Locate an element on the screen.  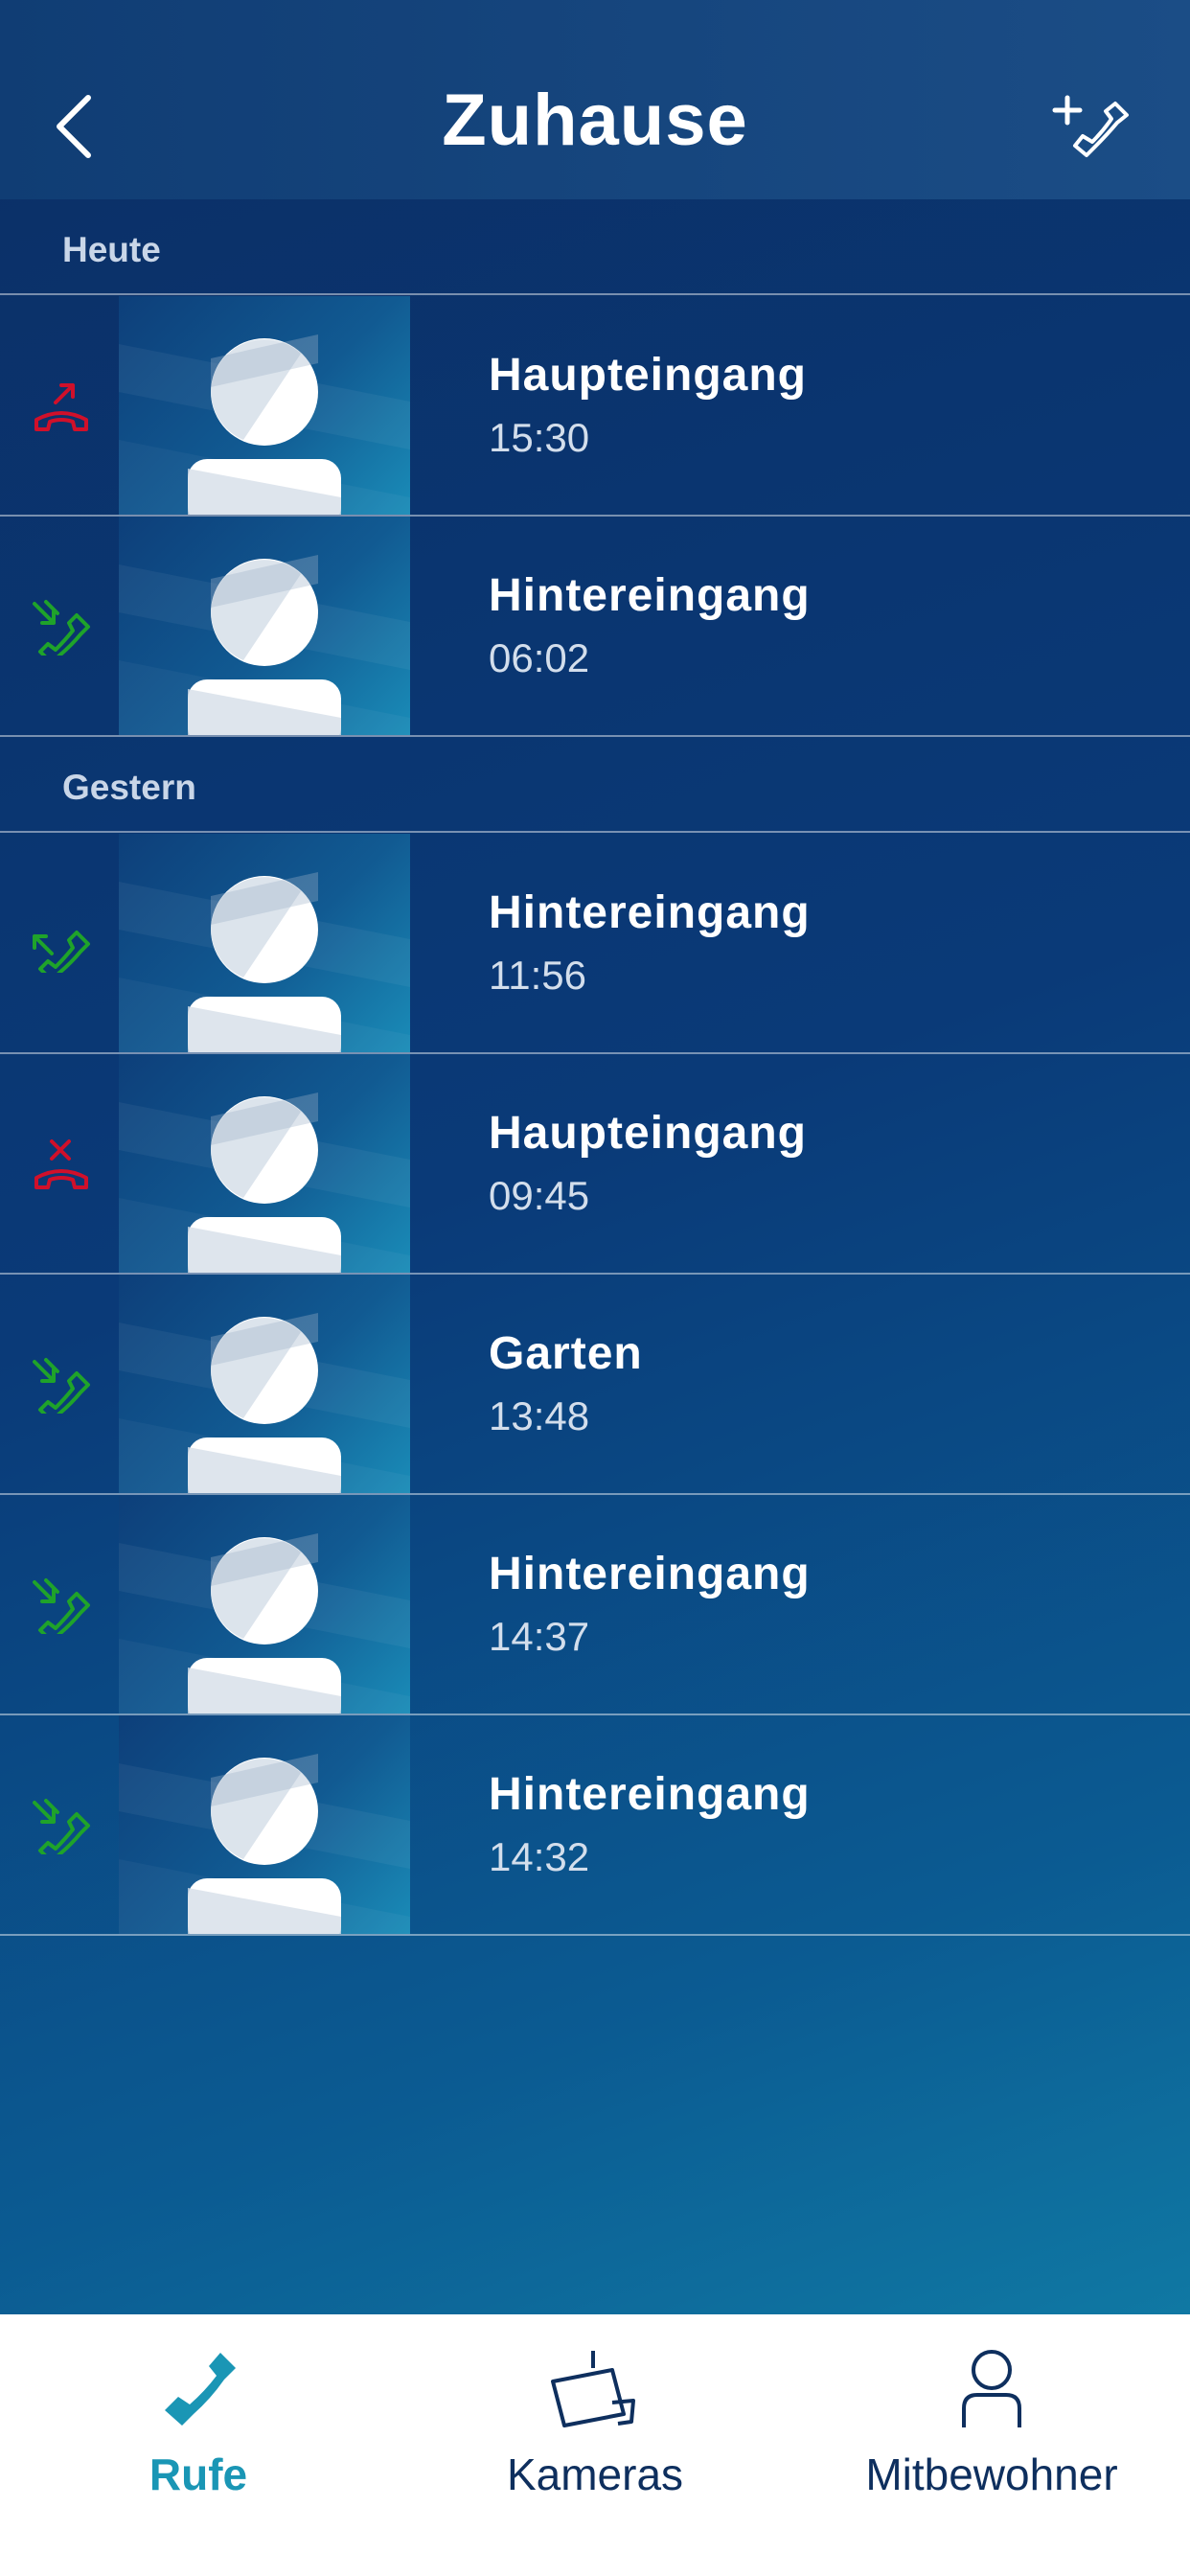
section-header: Gestern is located at coordinates (595, 785).